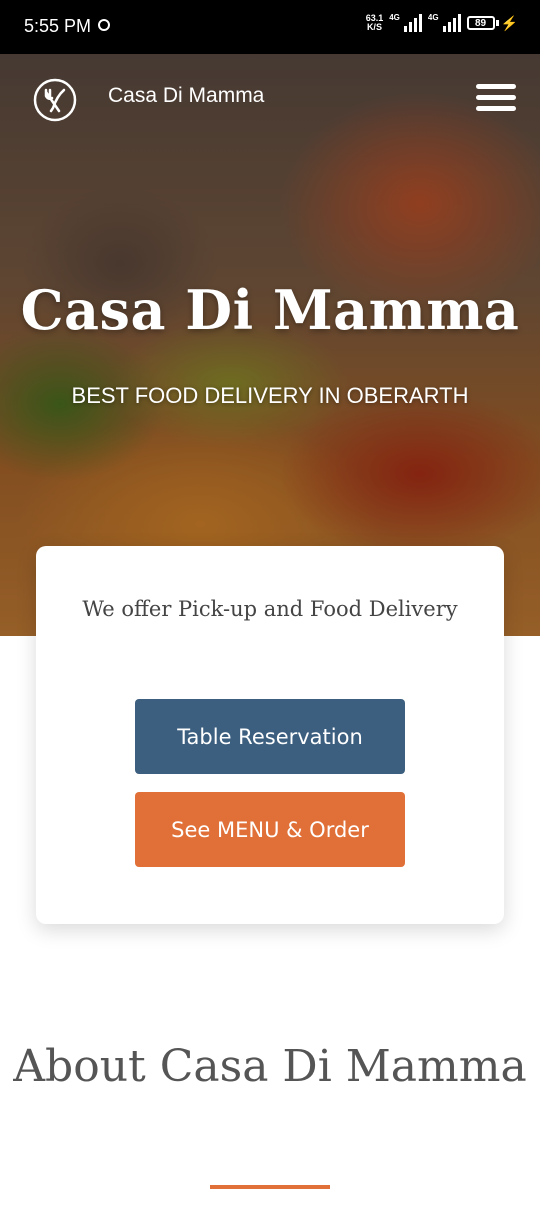  I want to click on see-menu-order-button: See MENU & Order, so click(270, 829).